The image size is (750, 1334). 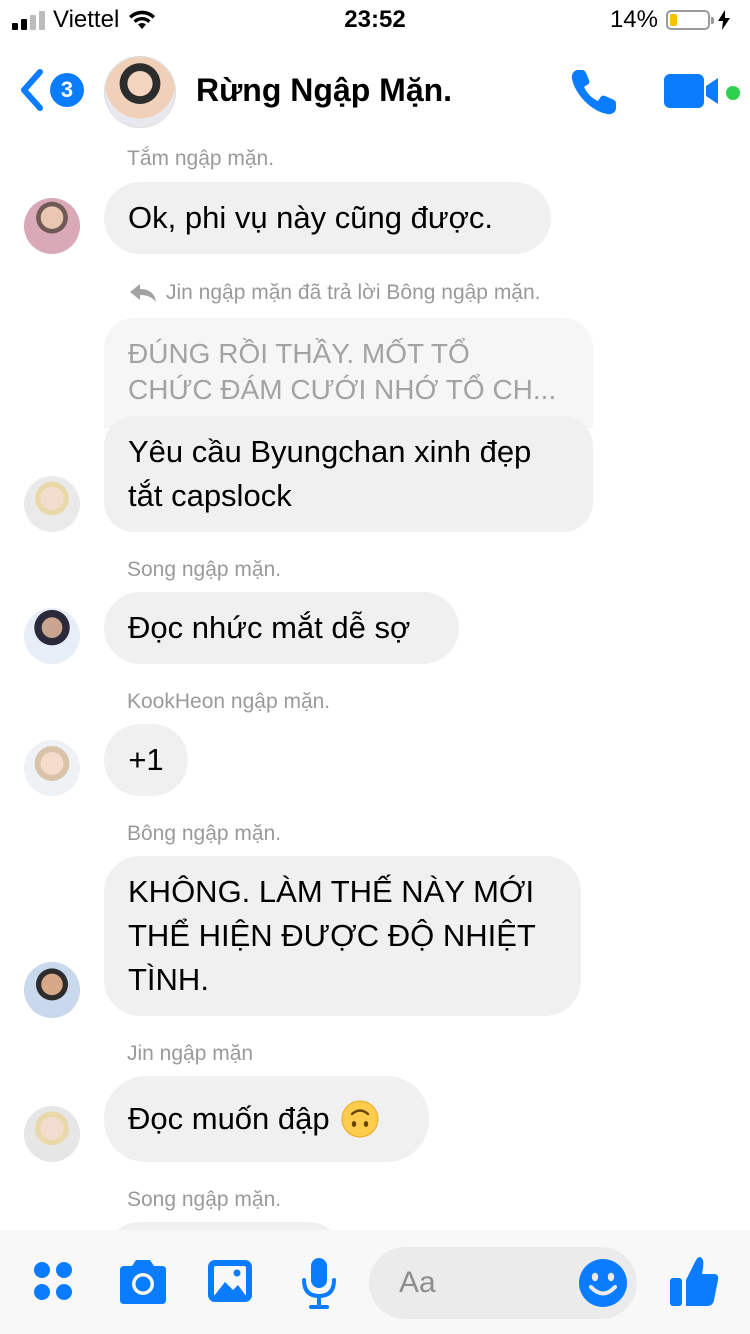 I want to click on quoted-line: ĐÚNG RỒI THẦY. MỐT TỔ, so click(x=299, y=353).